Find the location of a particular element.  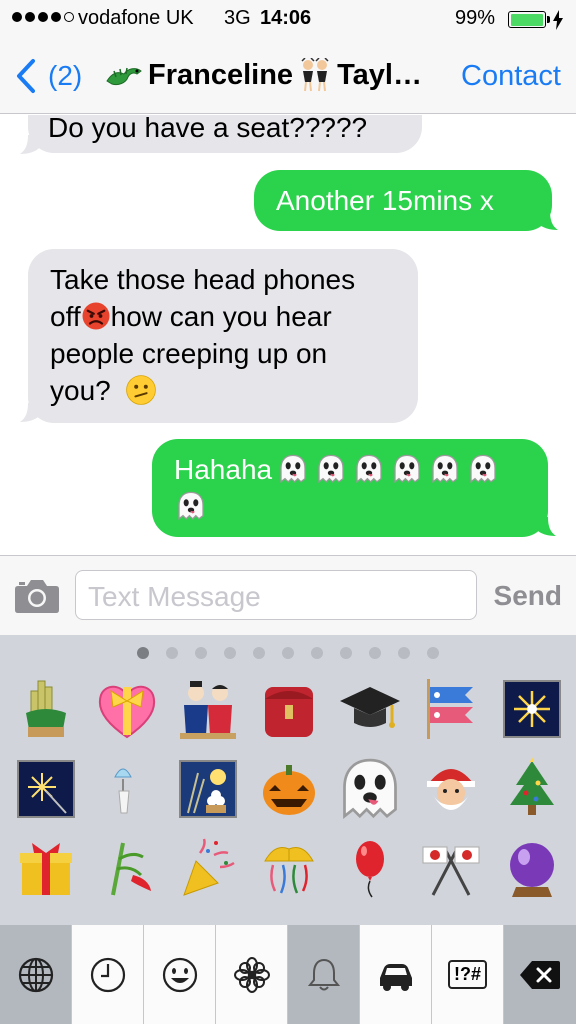

message-line: Hahaha is located at coordinates (351, 469).